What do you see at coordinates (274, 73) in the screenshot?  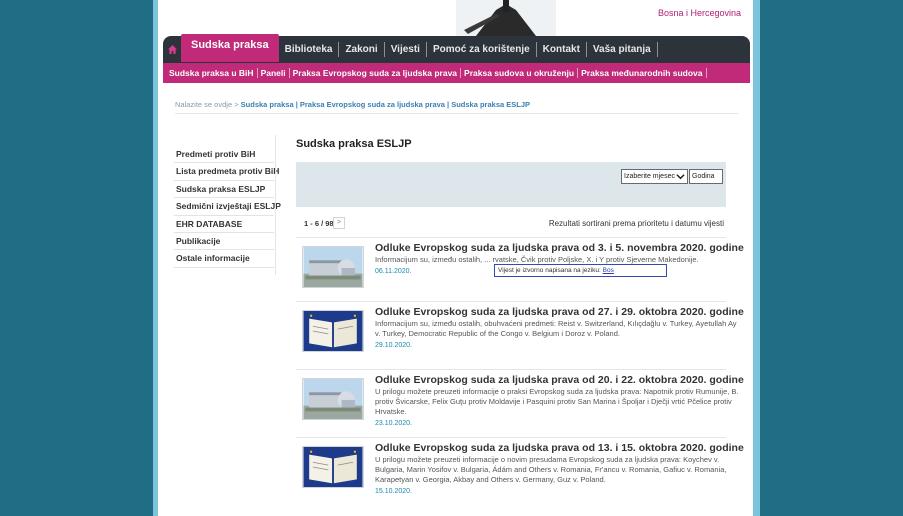 I see `subnav-item: Paneli` at bounding box center [274, 73].